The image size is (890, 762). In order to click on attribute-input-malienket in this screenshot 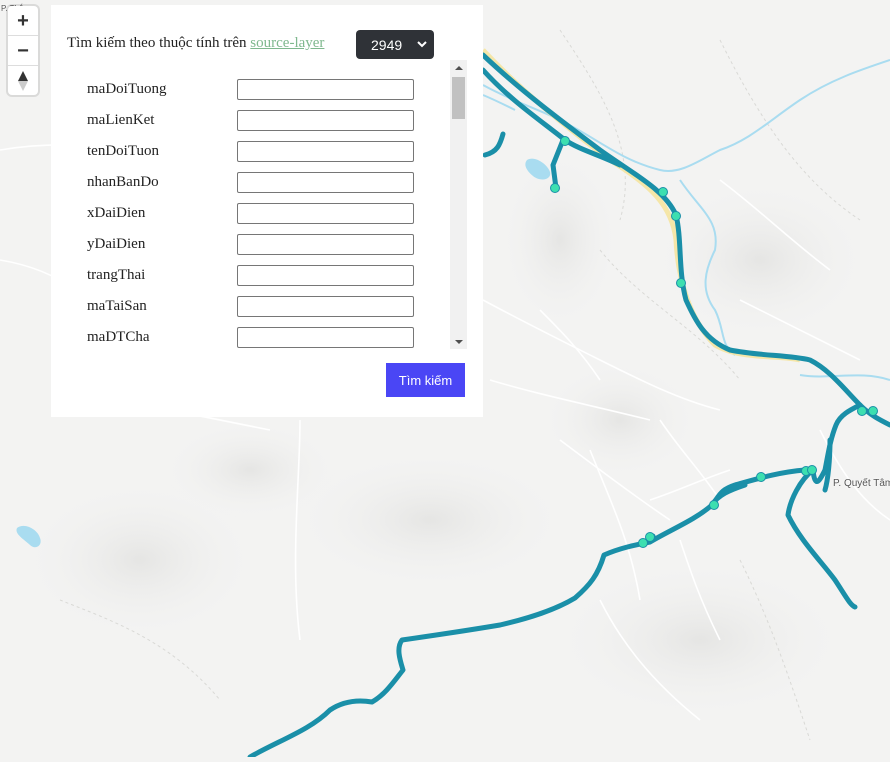, I will do `click(325, 120)`.